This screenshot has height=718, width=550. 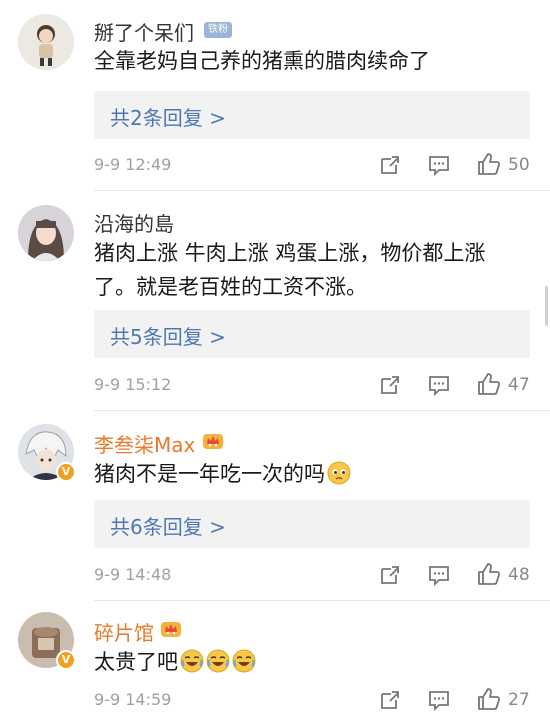 I want to click on username: 沿海的島, so click(x=134, y=222).